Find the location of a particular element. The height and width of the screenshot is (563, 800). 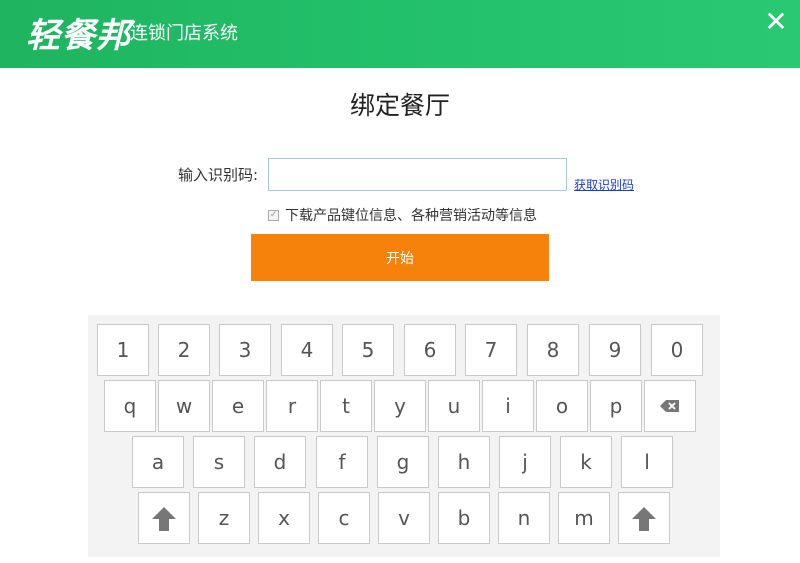

key-e: e is located at coordinates (238, 406).